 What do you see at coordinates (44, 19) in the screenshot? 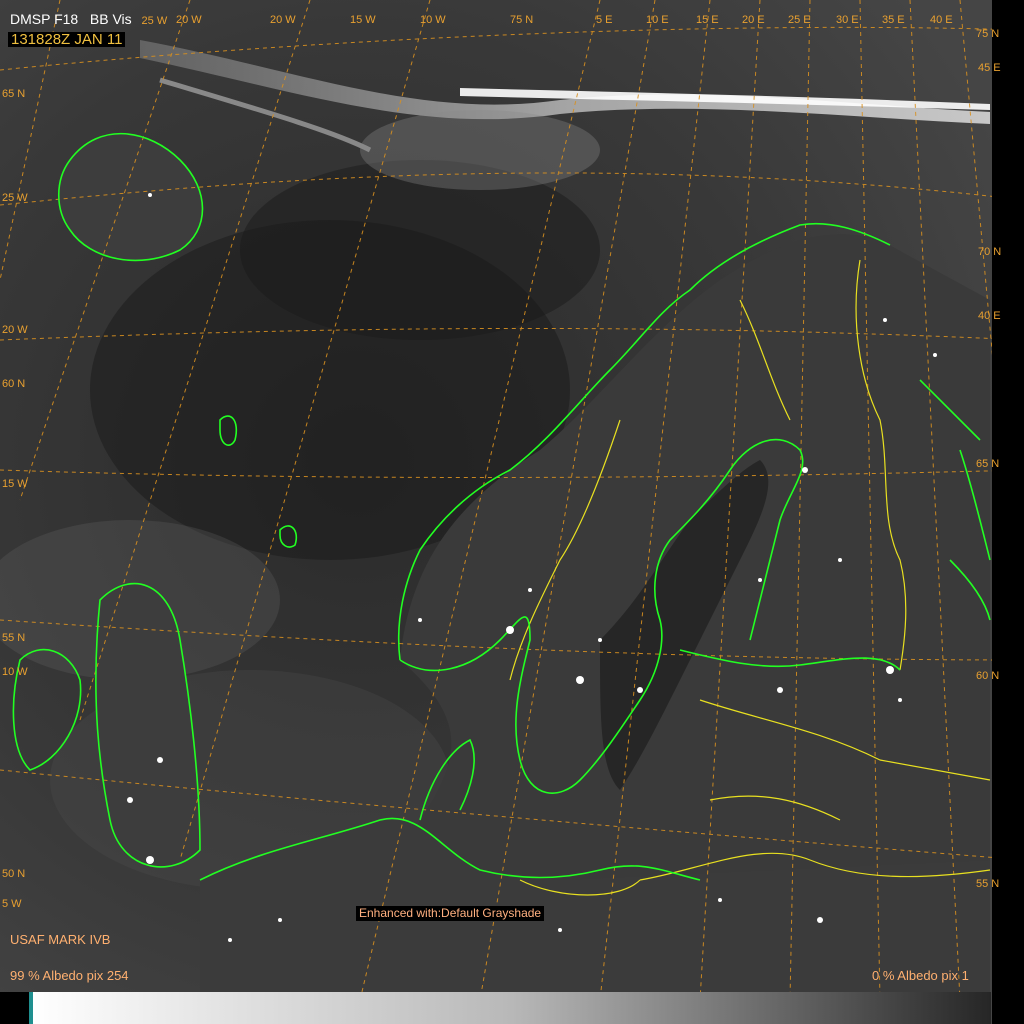
I see `satellite-label: DMSP F18` at bounding box center [44, 19].